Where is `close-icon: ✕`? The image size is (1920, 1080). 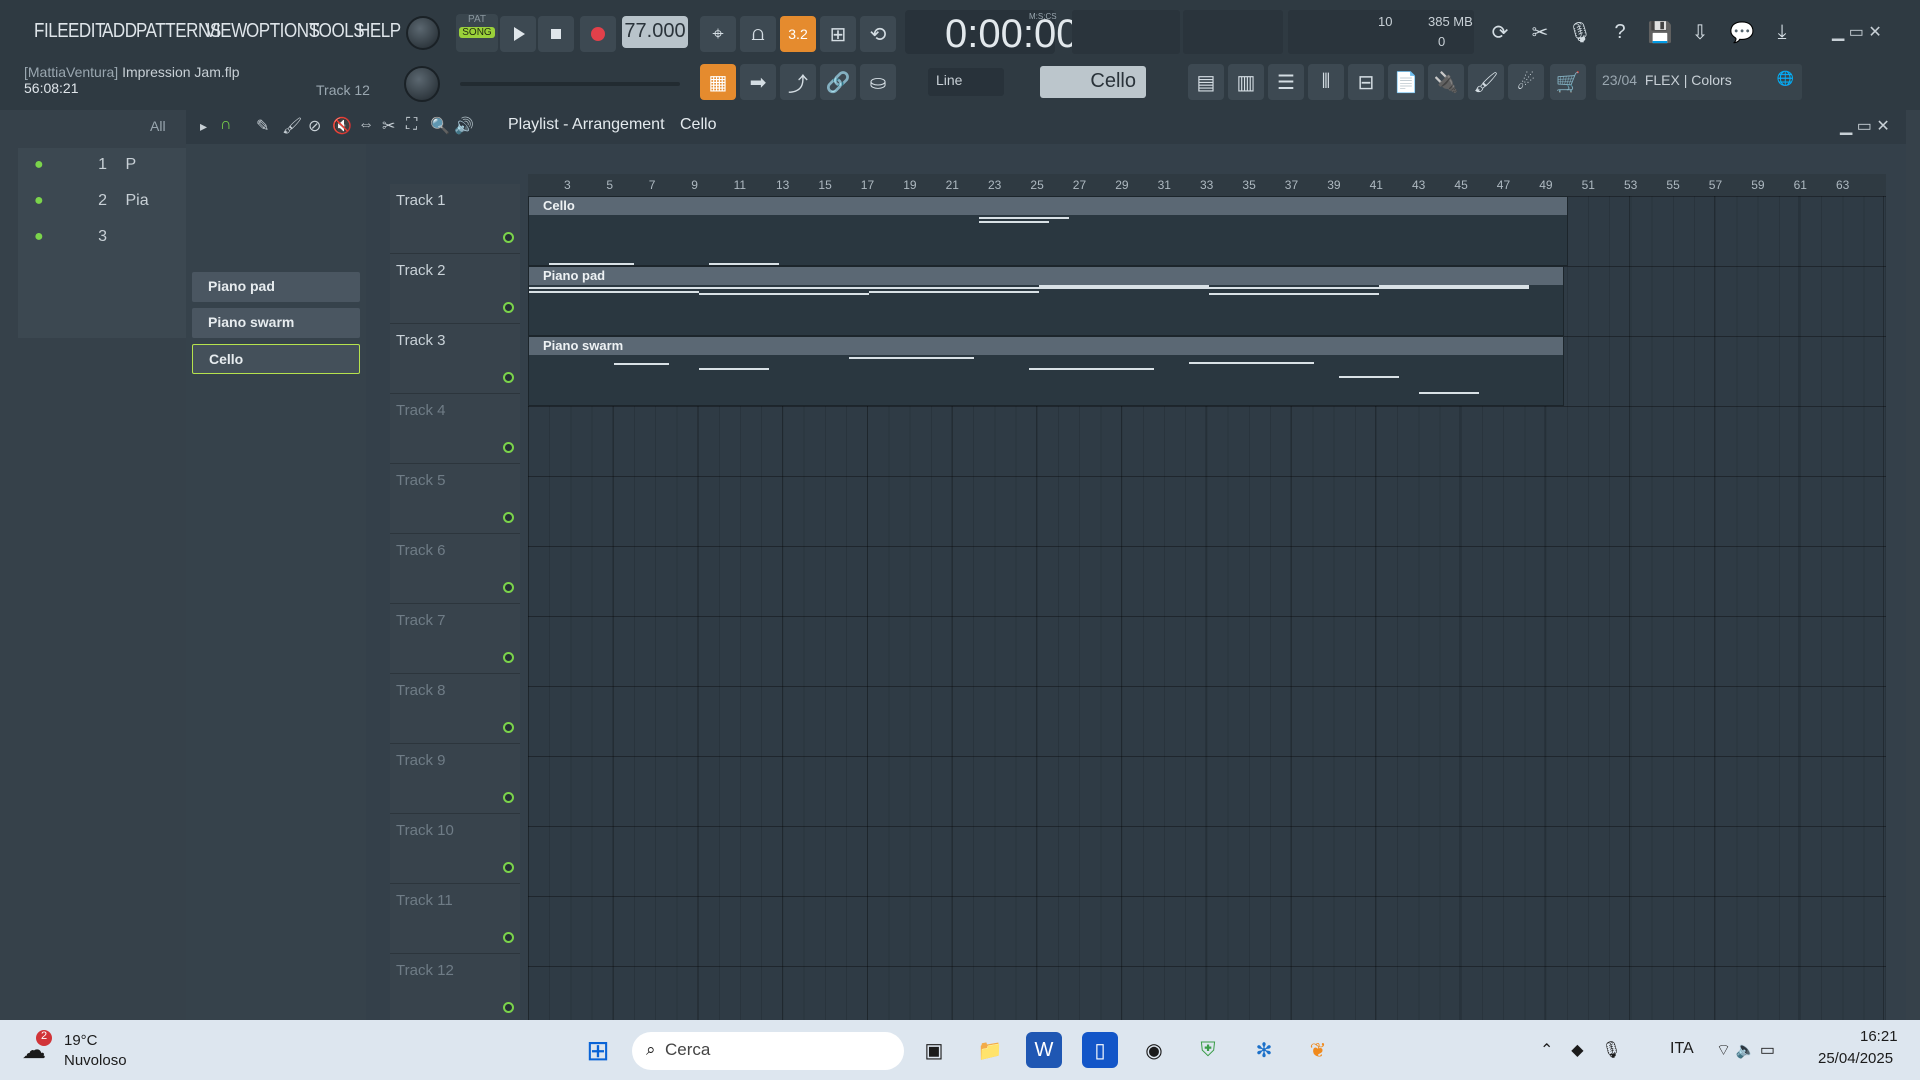 close-icon: ✕ is located at coordinates (1874, 32).